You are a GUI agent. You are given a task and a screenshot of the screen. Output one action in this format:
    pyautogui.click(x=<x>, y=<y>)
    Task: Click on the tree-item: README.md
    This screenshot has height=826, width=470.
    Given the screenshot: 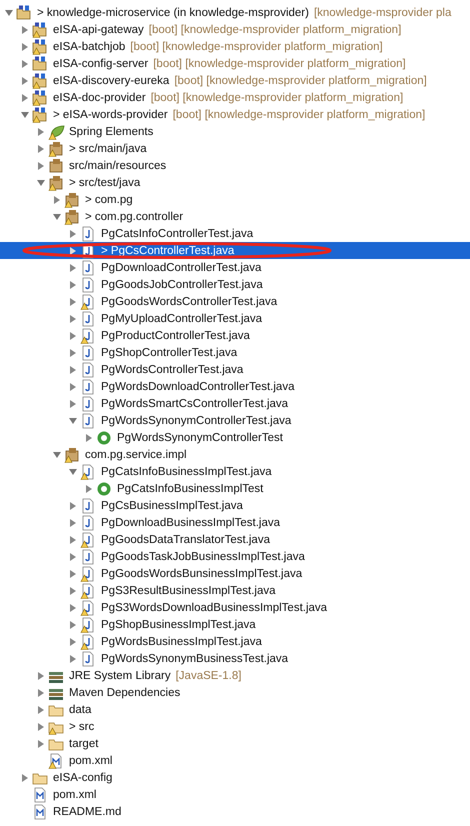 What is the action you would take?
    pyautogui.click(x=235, y=811)
    